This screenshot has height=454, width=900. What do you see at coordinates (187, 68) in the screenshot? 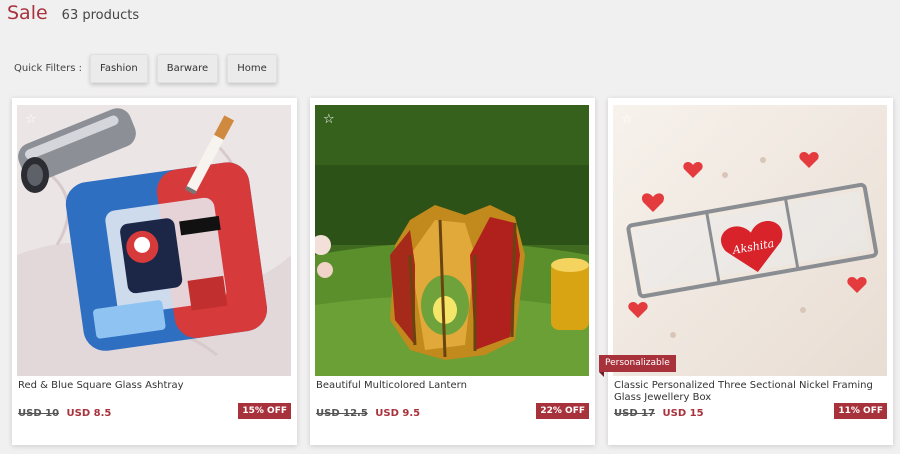
I see `filter-chip-barware: Barware` at bounding box center [187, 68].